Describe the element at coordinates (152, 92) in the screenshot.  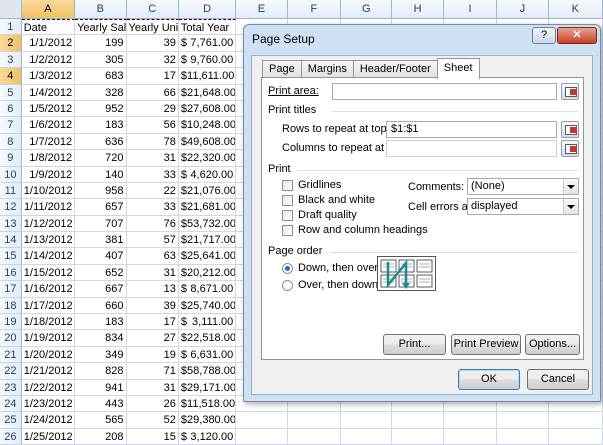
I see `units-cell: 66` at that location.